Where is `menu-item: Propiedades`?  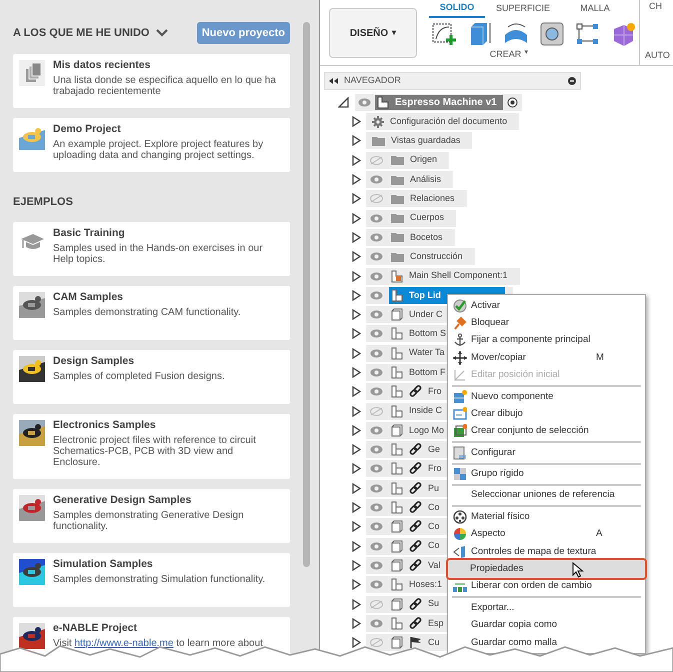
menu-item: Propiedades is located at coordinates (546, 569).